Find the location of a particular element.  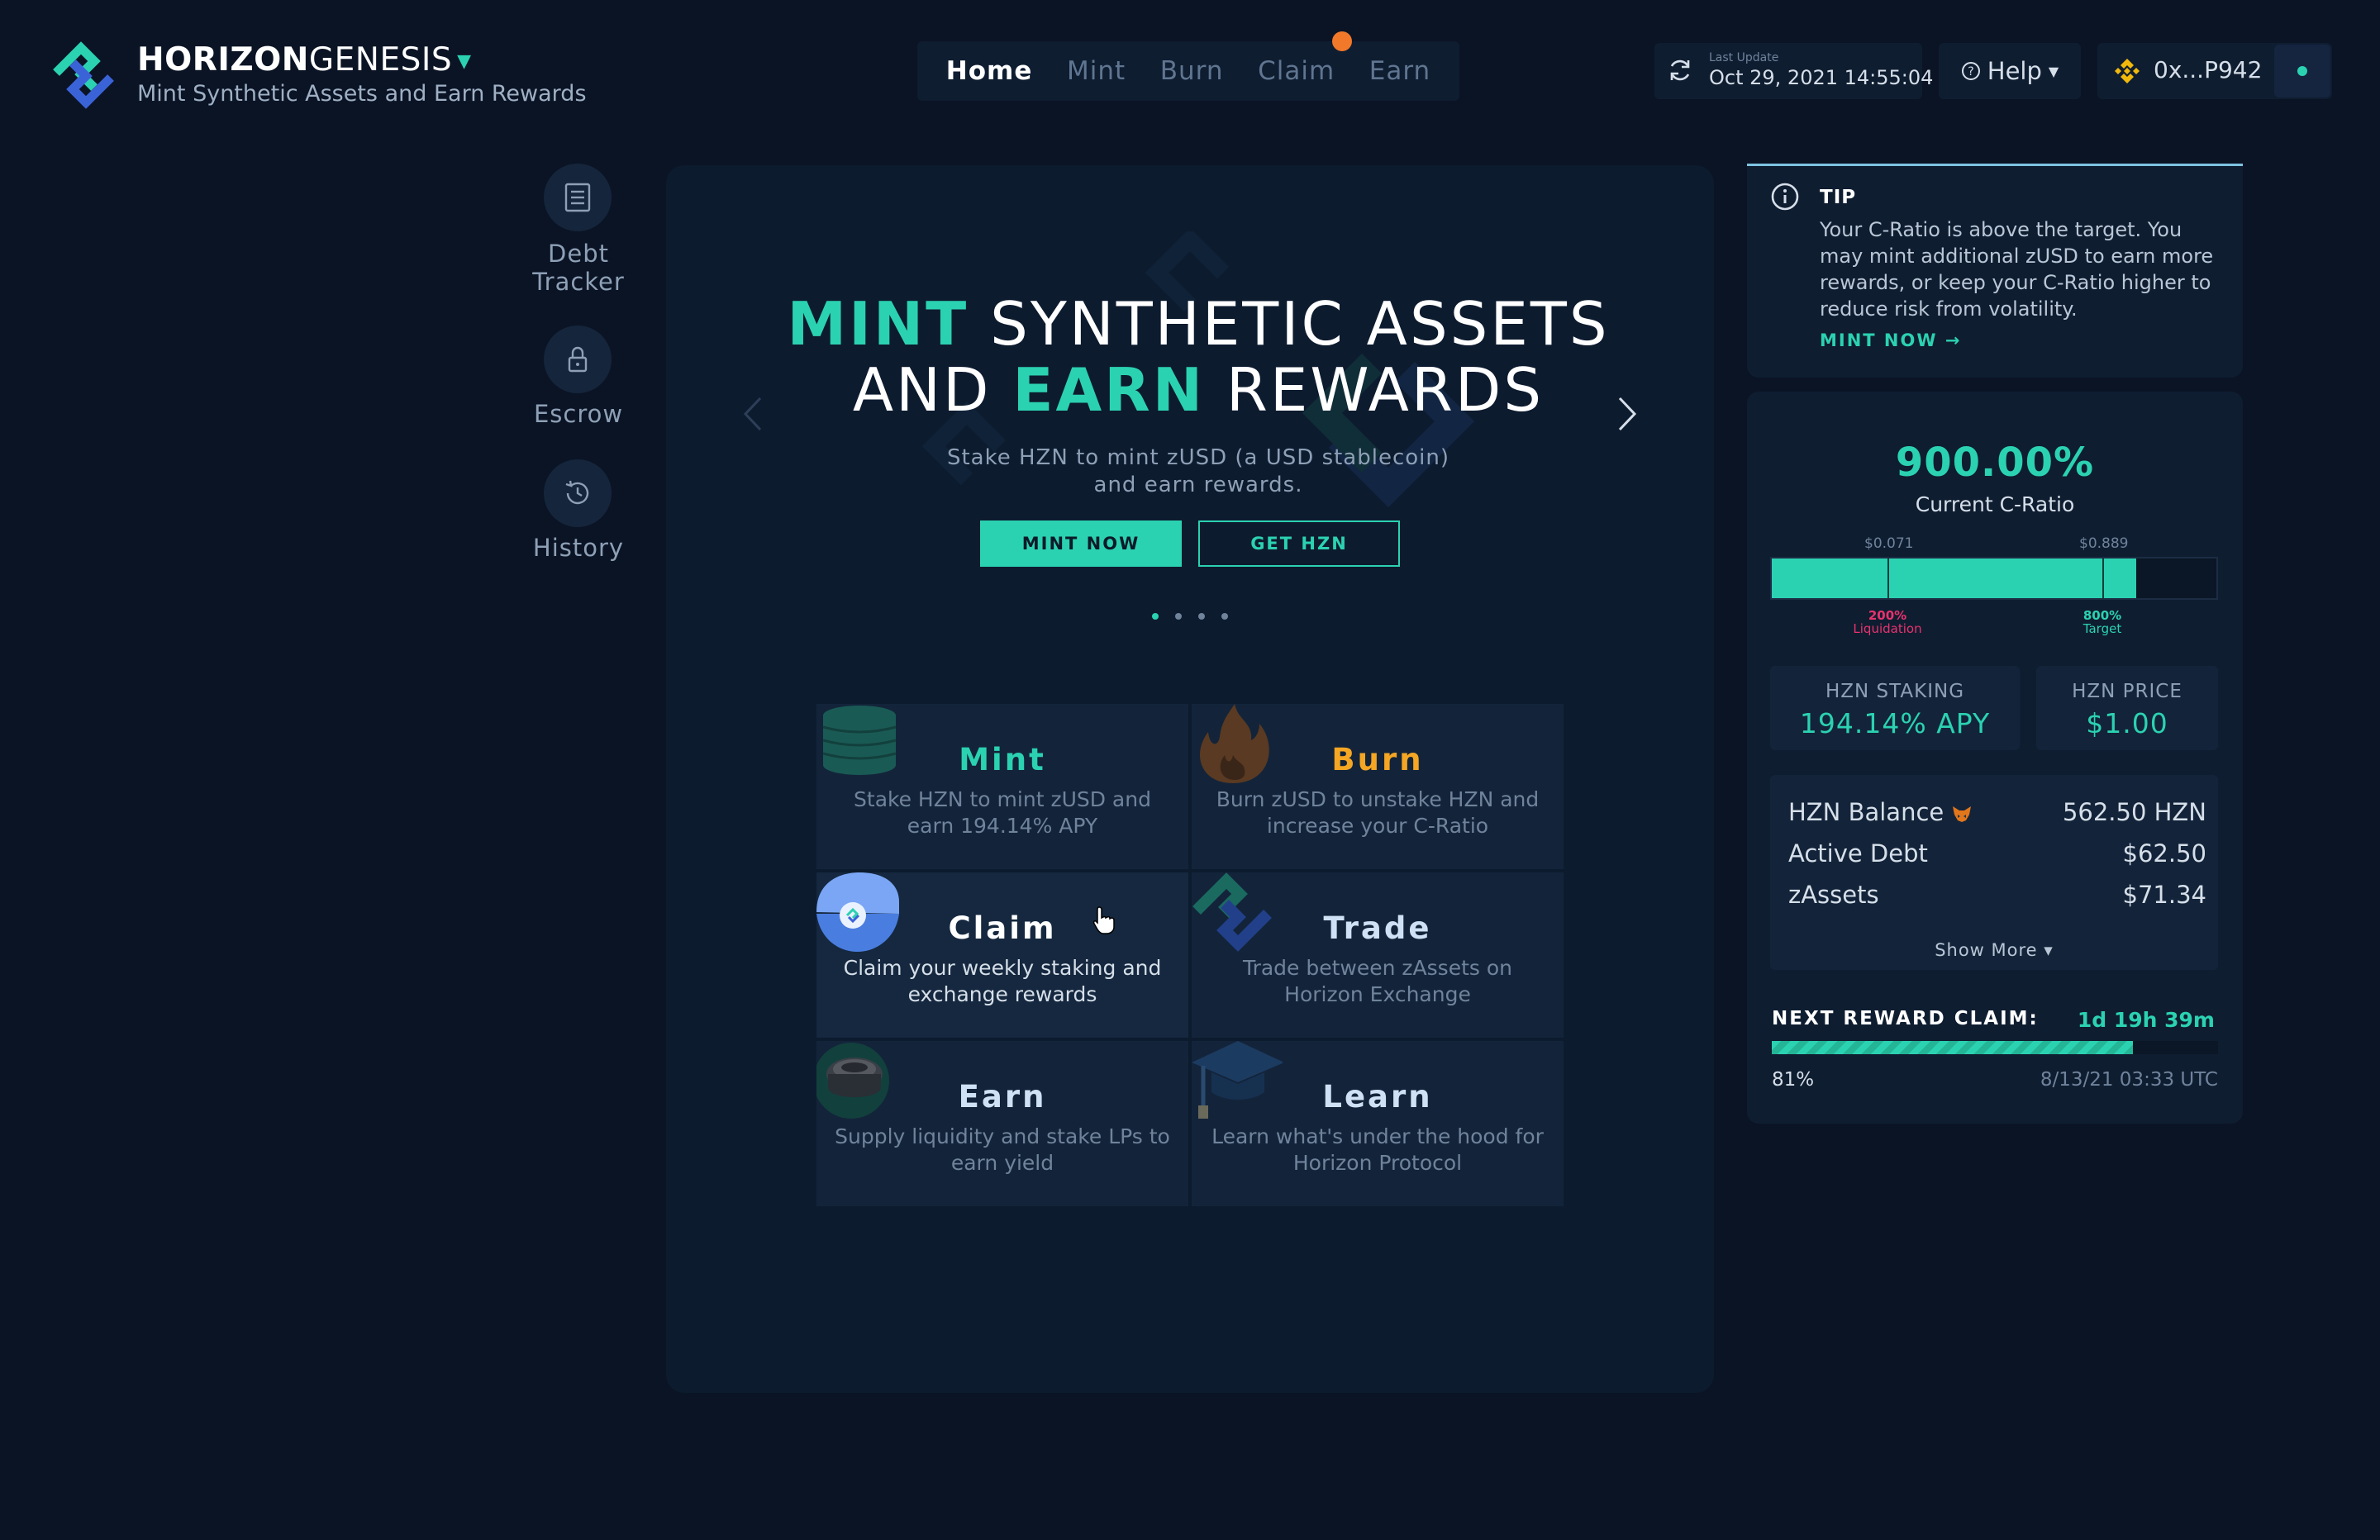

chevron-down-icon: ▼ is located at coordinates (2053, 71).